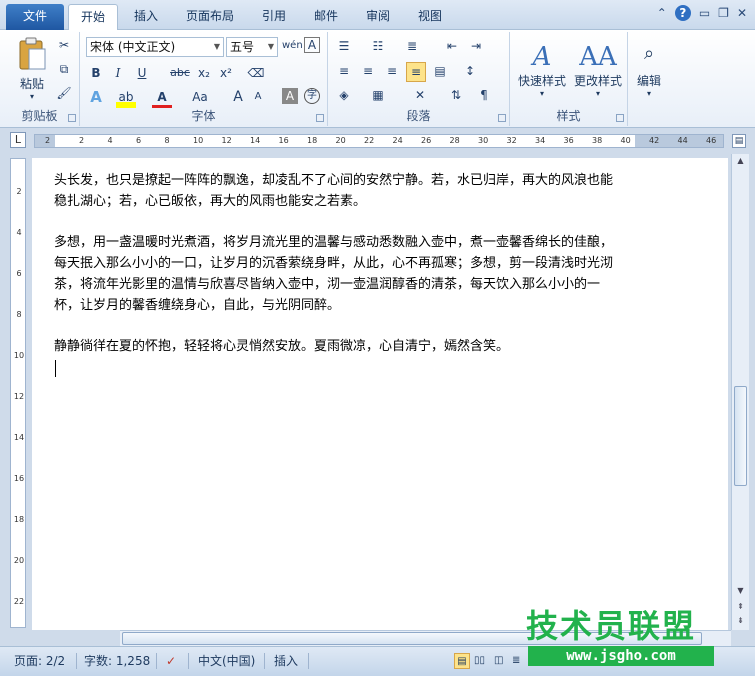 This screenshot has height=676, width=755. I want to click on text-effects-icon: A, so click(96, 98).